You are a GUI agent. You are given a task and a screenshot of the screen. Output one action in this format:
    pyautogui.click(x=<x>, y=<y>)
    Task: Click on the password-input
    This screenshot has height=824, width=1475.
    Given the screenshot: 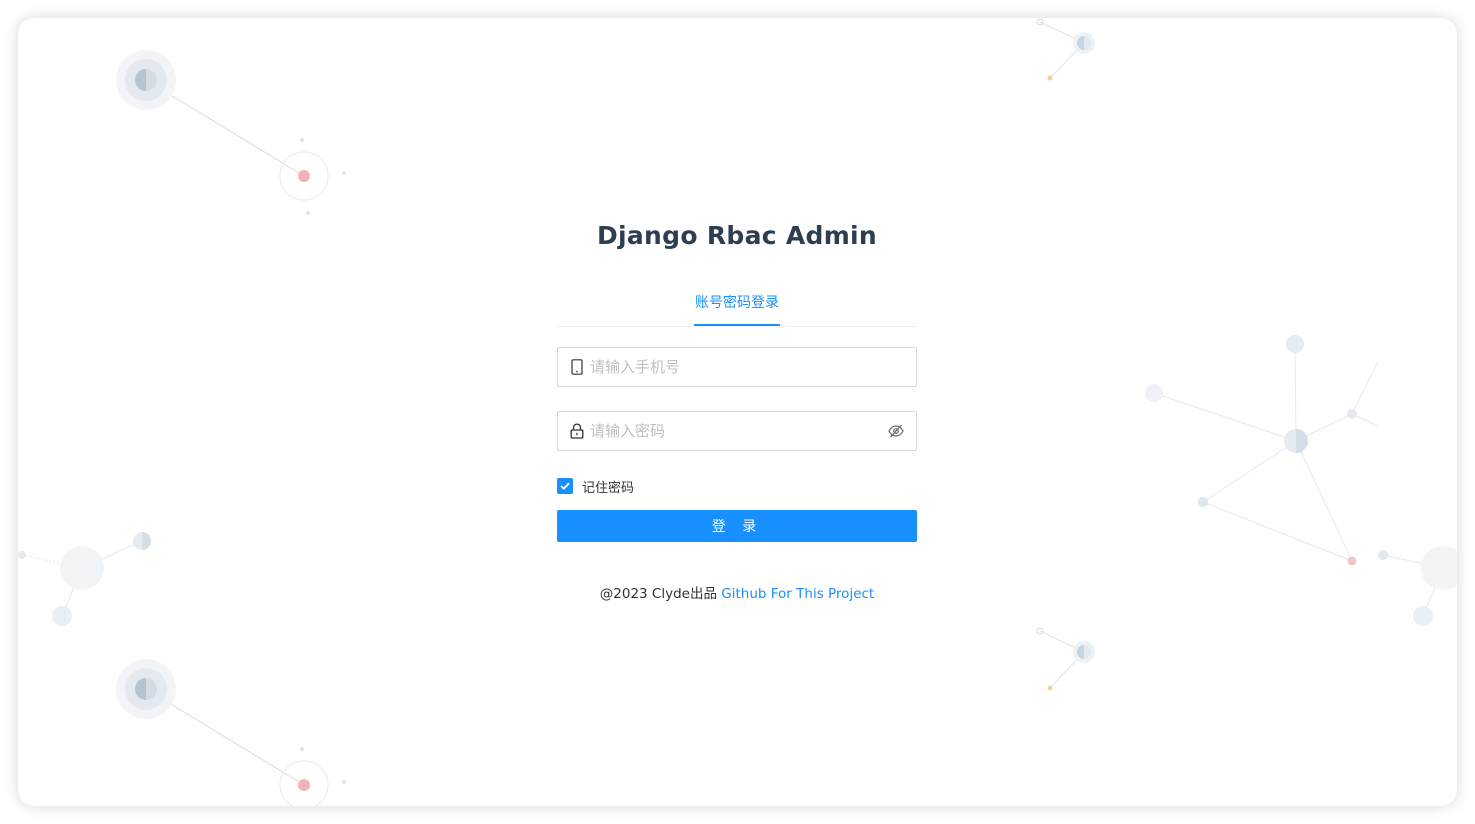 What is the action you would take?
    pyautogui.click(x=738, y=431)
    